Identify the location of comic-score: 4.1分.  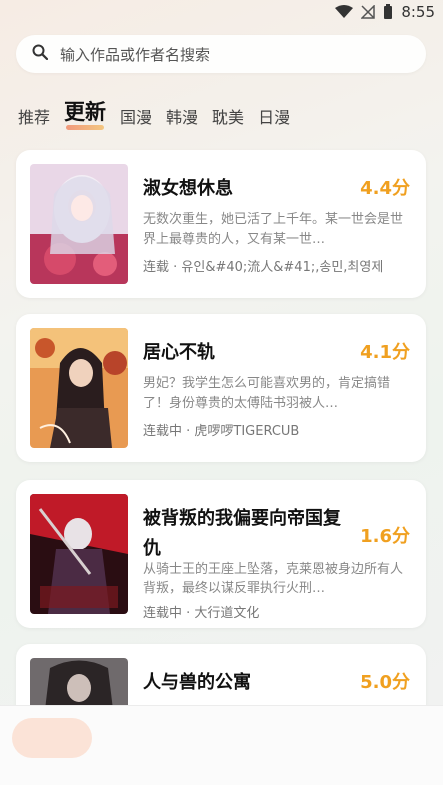
(385, 352).